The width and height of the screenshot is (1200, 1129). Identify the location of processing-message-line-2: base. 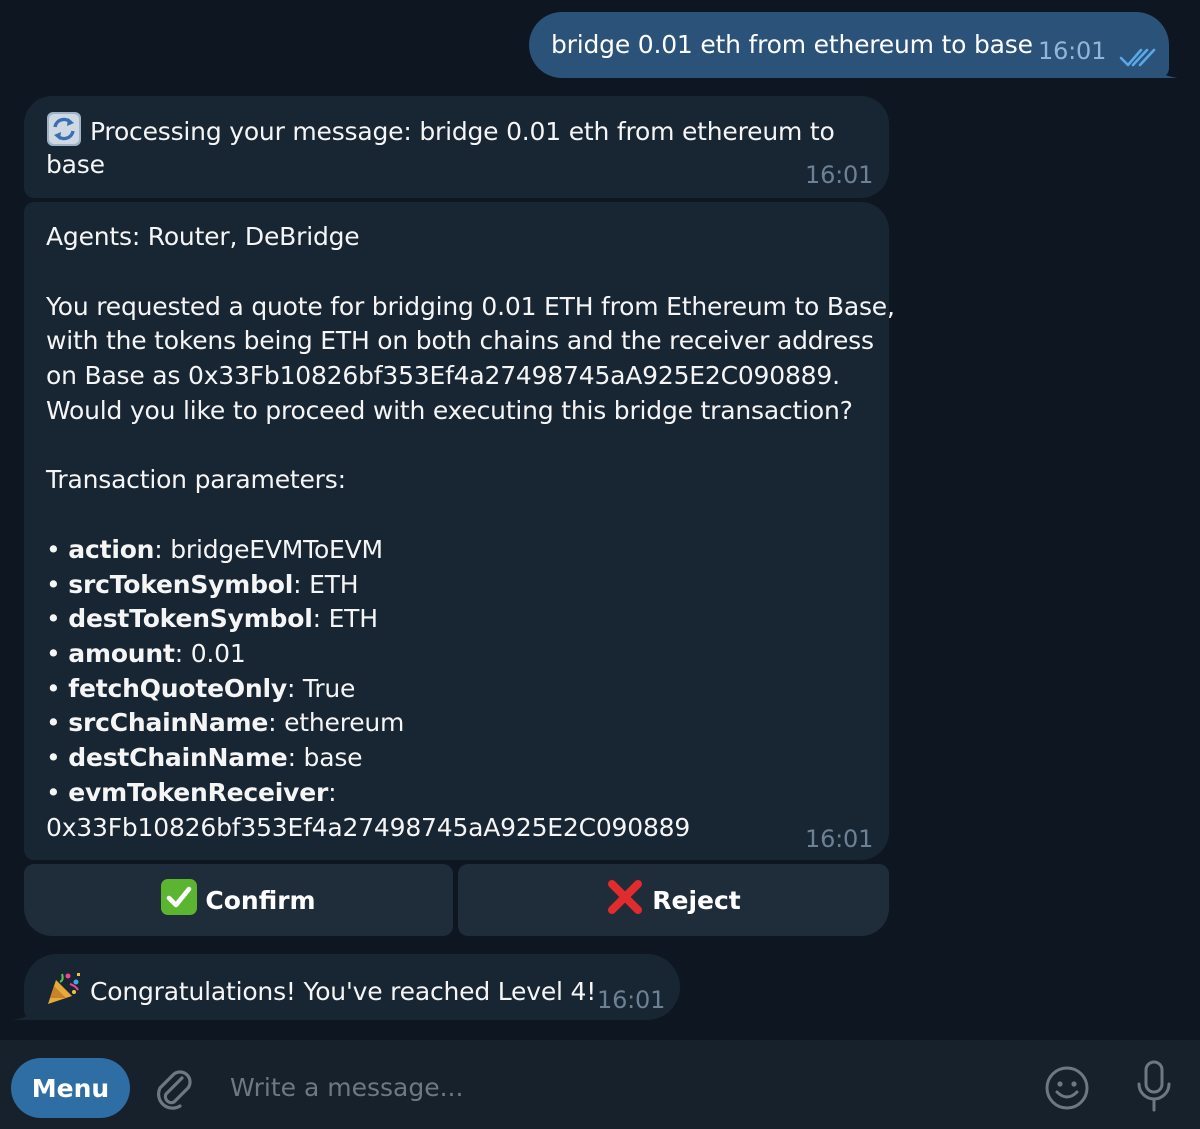
(75, 164).